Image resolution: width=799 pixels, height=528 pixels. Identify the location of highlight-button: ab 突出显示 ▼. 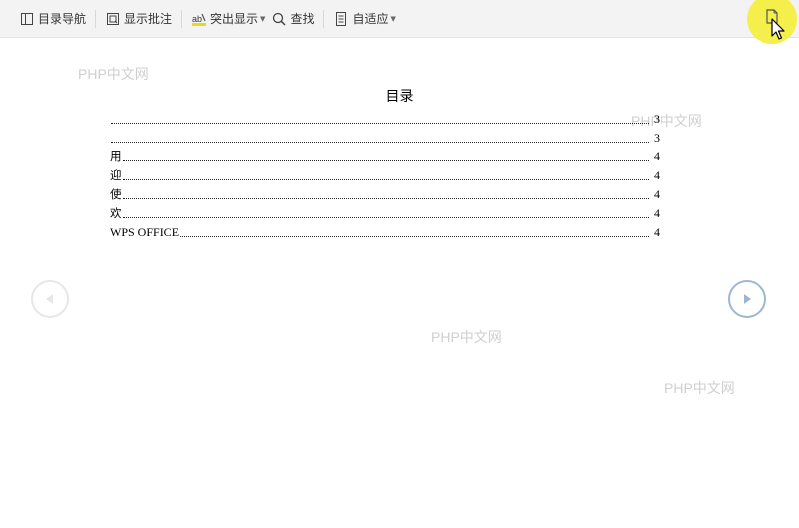
(228, 19).